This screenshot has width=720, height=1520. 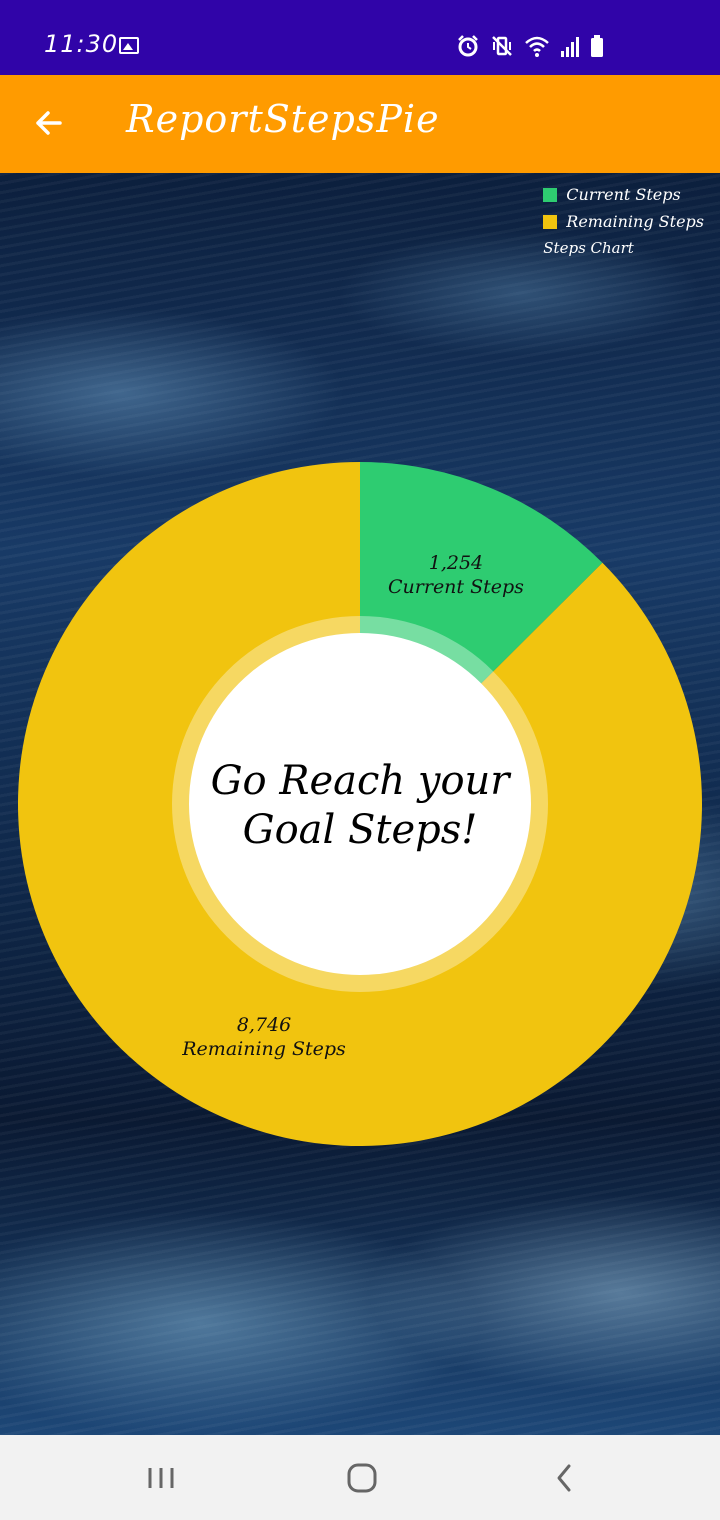 I want to click on system-back-button, so click(x=564, y=1478).